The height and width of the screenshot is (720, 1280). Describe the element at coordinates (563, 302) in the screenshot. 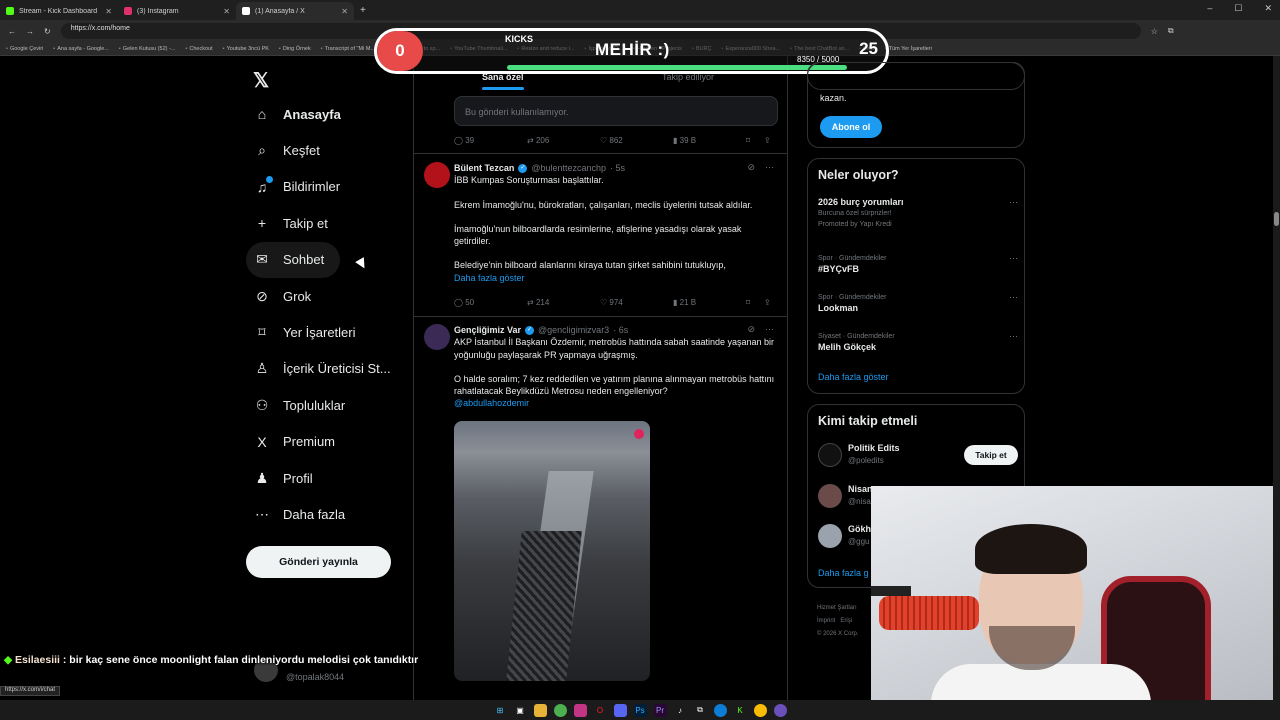

I see `repost-button: ⇄ 214` at that location.